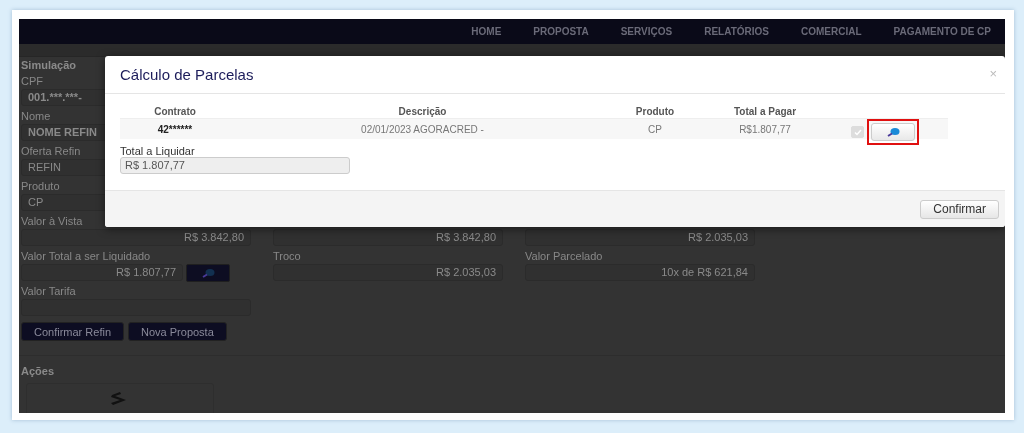 The image size is (1024, 433). I want to click on table-cell-text: R$1.807,77, so click(765, 129).